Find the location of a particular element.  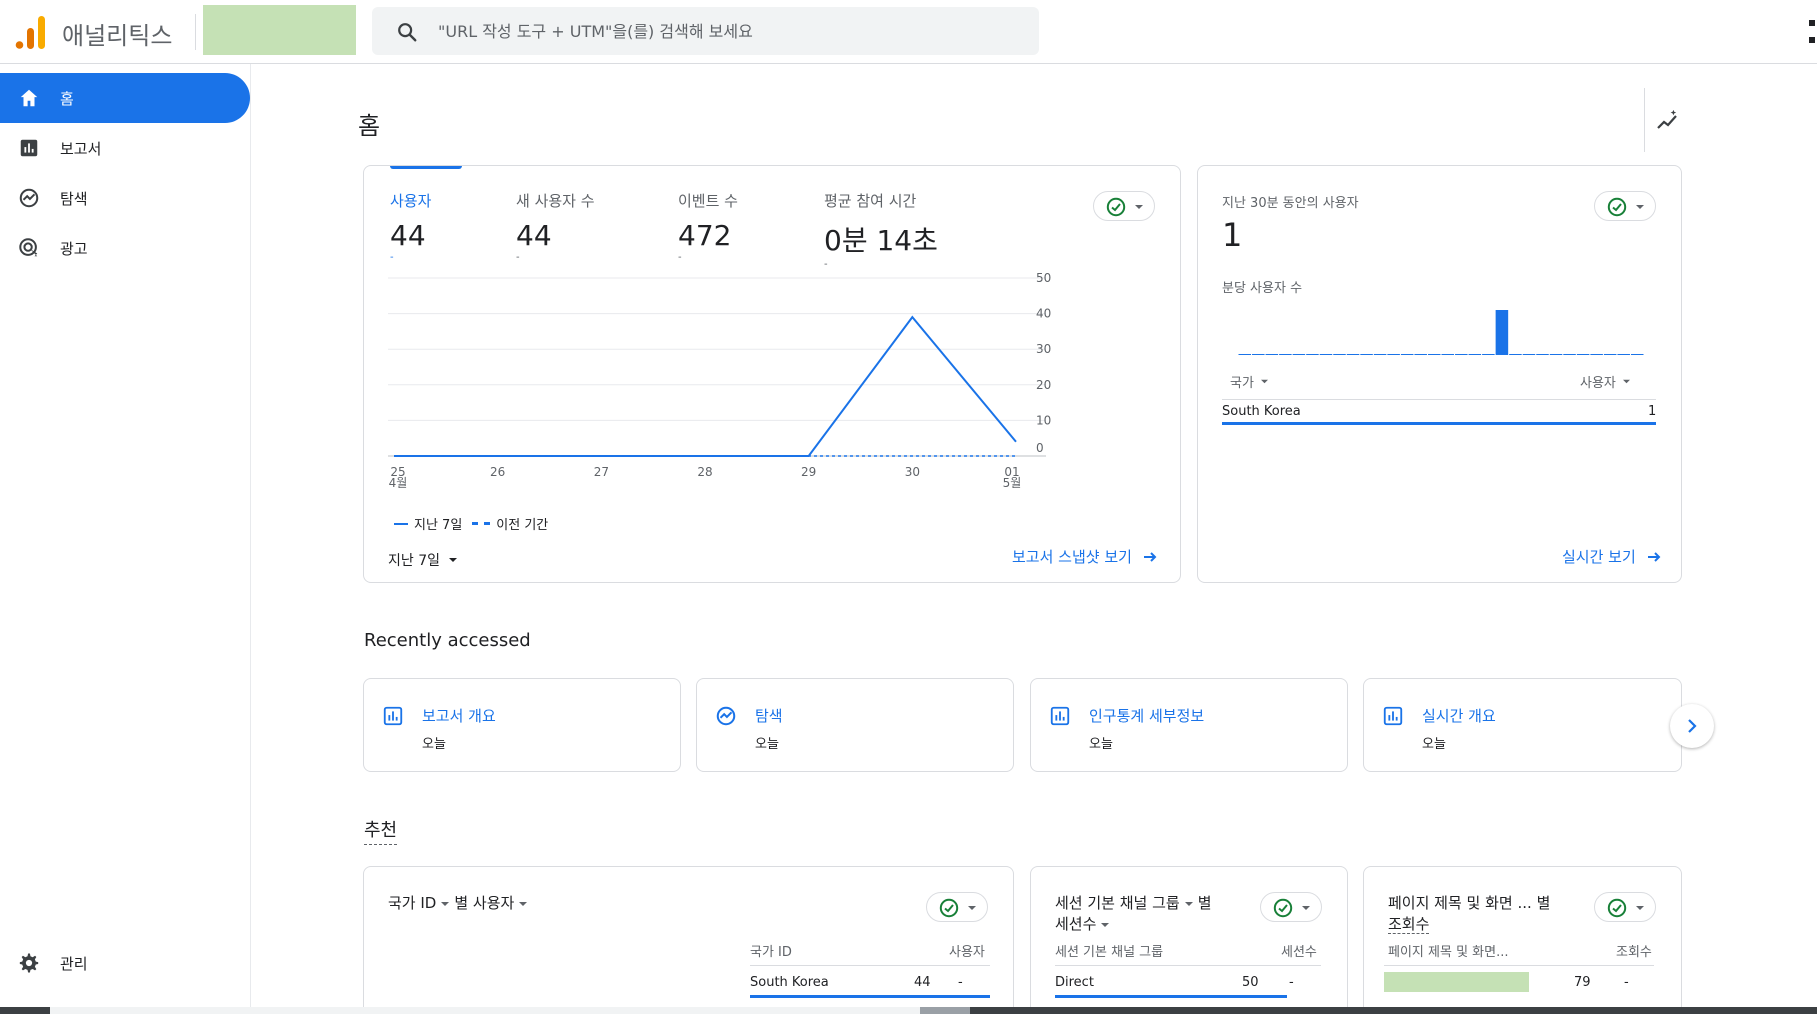

y-tick-label: 30 is located at coordinates (1043, 349).